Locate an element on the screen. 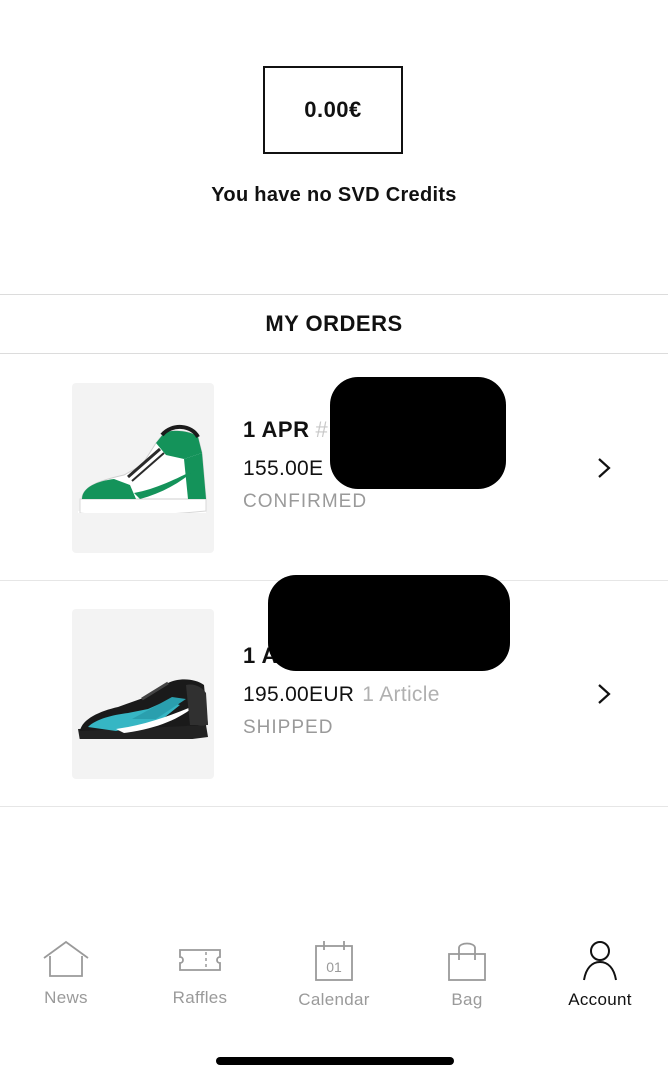 This screenshot has width=668, height=1080. calendar-icon: 01 is located at coordinates (334, 961).